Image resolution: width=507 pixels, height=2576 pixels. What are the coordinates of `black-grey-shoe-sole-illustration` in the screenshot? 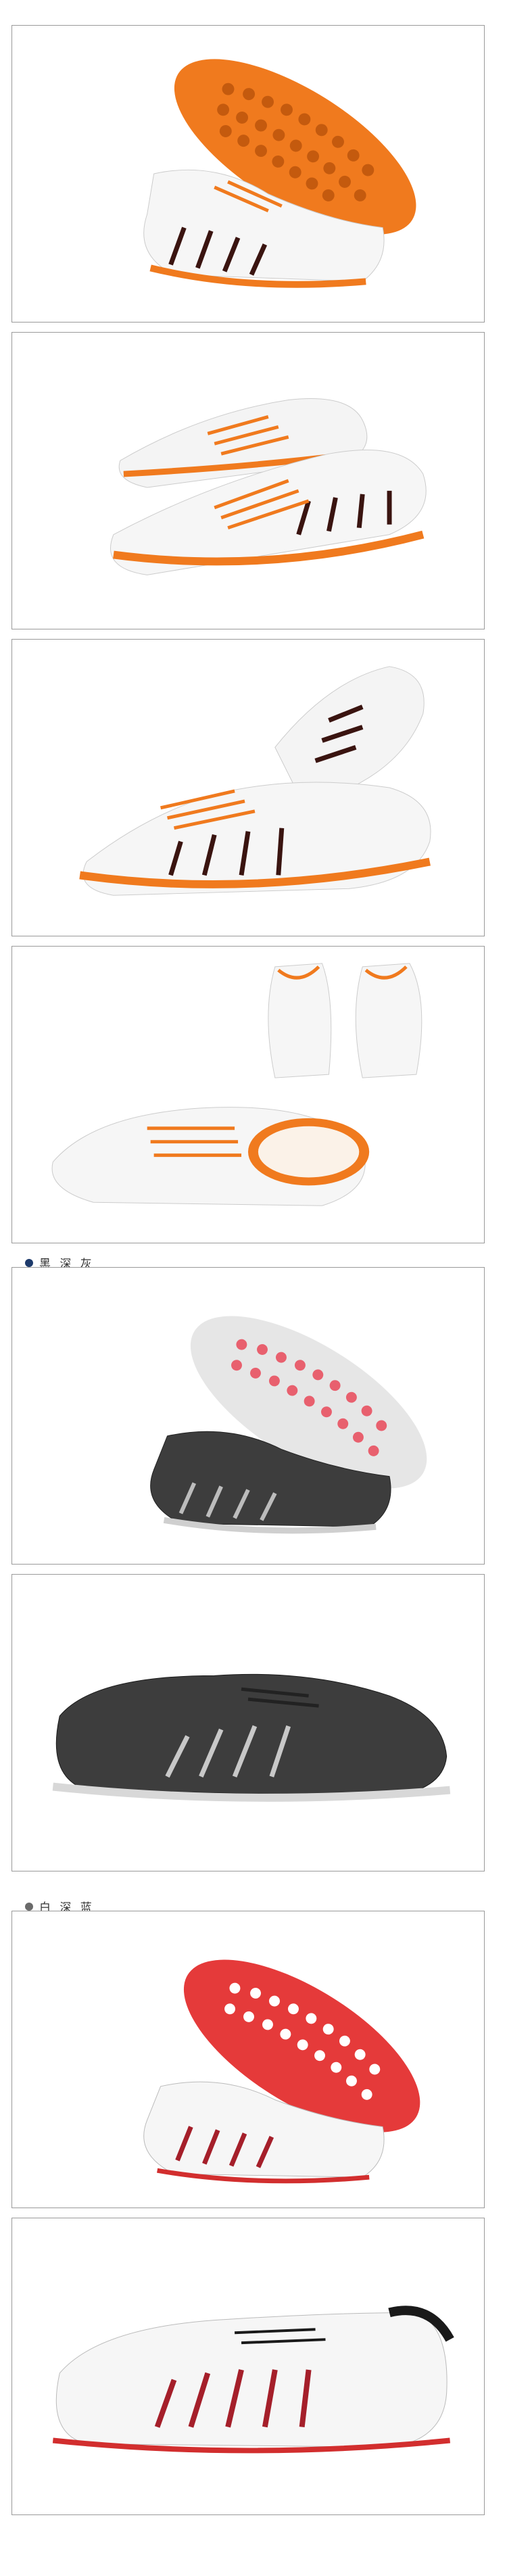 It's located at (289, 1425).